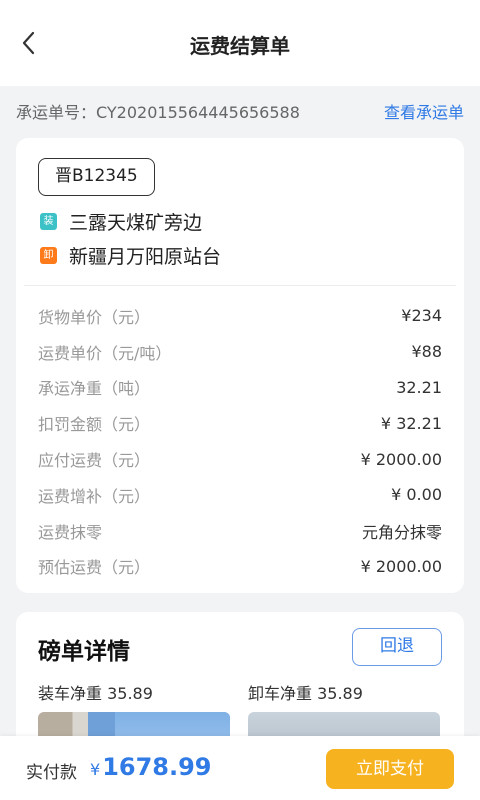 Image resolution: width=480 pixels, height=800 pixels. I want to click on unload-location: 卸 新疆月万阳原站台, so click(130, 255).